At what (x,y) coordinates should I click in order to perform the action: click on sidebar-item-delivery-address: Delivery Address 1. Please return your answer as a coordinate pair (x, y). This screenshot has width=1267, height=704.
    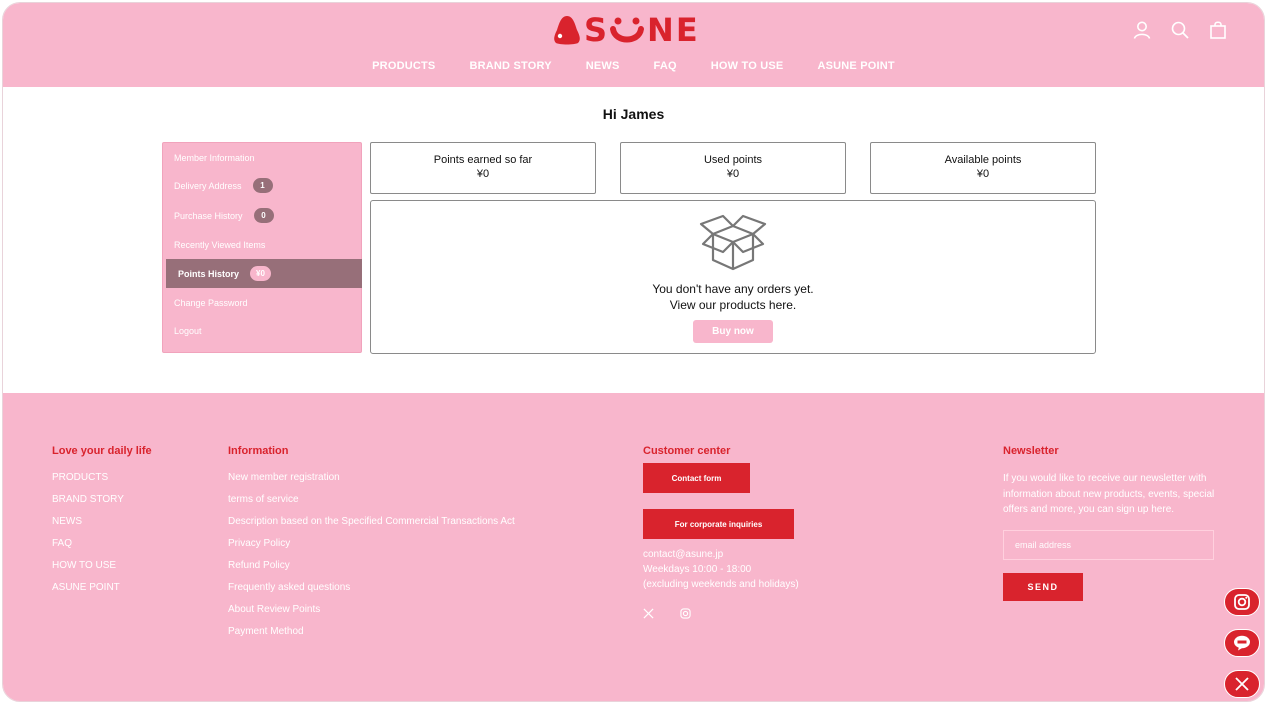
    Looking at the image, I should click on (262, 185).